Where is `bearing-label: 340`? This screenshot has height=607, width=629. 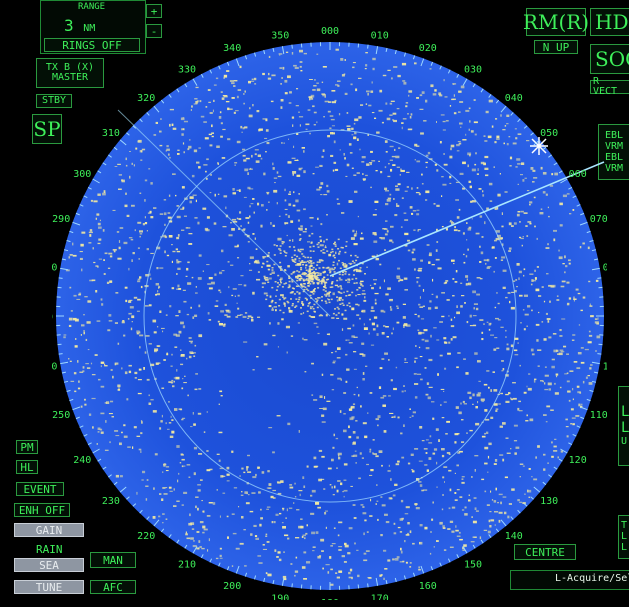 bearing-label: 340 is located at coordinates (232, 48).